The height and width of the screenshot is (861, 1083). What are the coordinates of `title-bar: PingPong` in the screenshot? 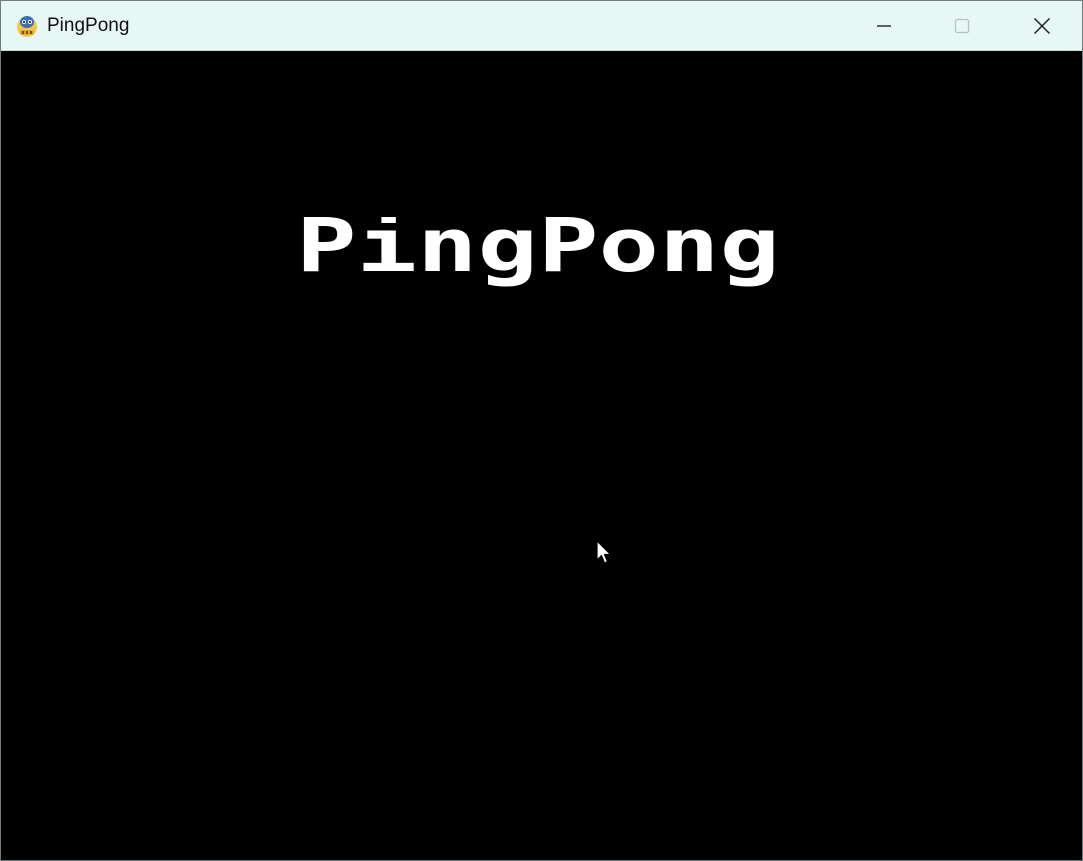 It's located at (541, 26).